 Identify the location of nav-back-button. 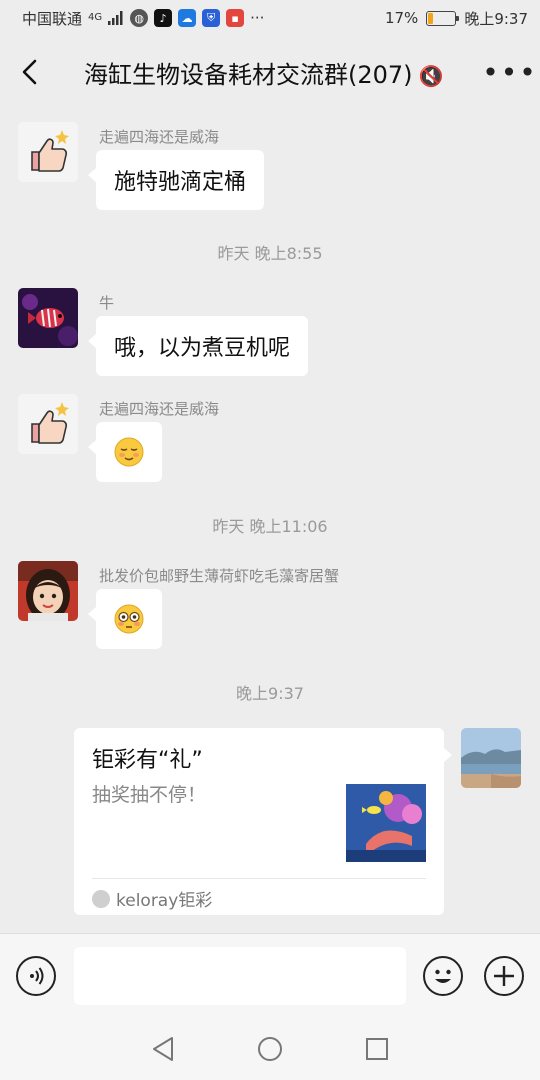
(163, 1049).